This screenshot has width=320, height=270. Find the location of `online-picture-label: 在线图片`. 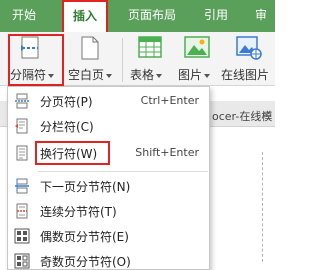

online-picture-label: 在线图片 is located at coordinates (245, 75).